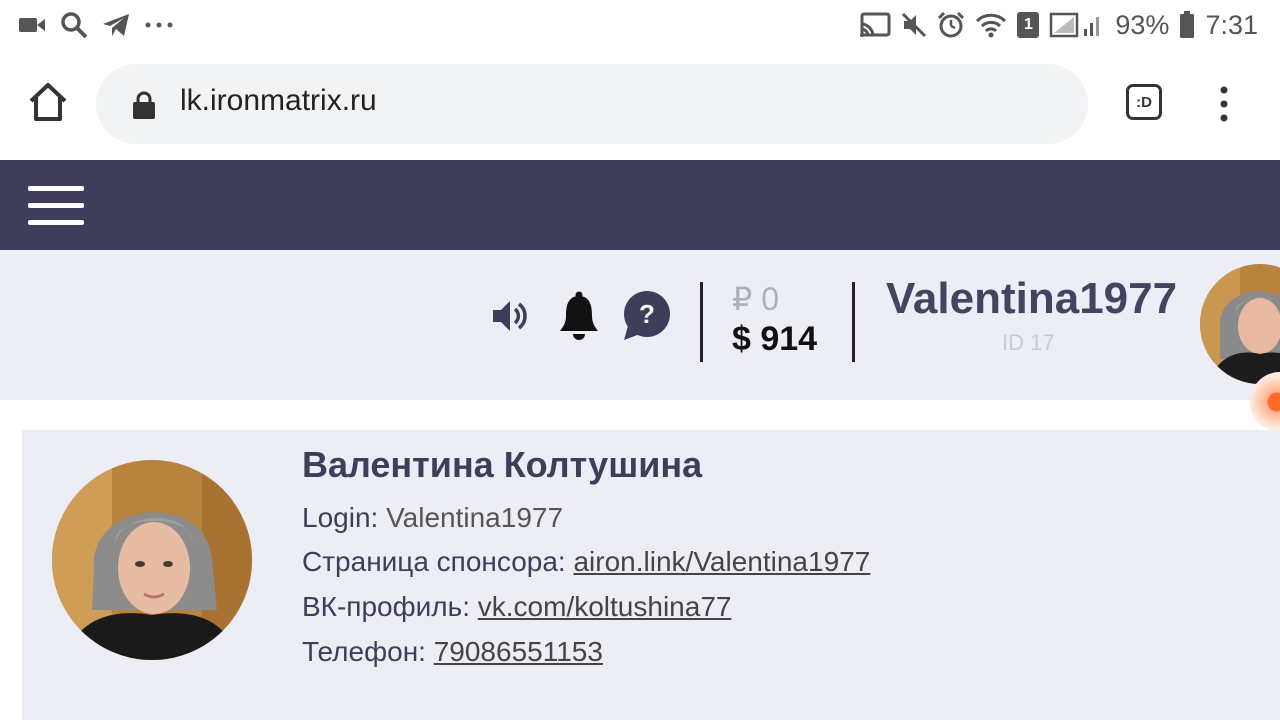  What do you see at coordinates (756, 299) in the screenshot?
I see `balance-rub: ₽ 0` at bounding box center [756, 299].